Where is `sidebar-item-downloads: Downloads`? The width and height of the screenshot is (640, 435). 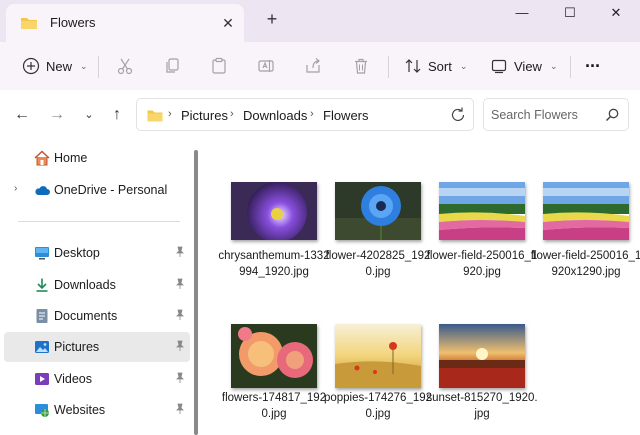 sidebar-item-downloads: Downloads is located at coordinates (97, 285).